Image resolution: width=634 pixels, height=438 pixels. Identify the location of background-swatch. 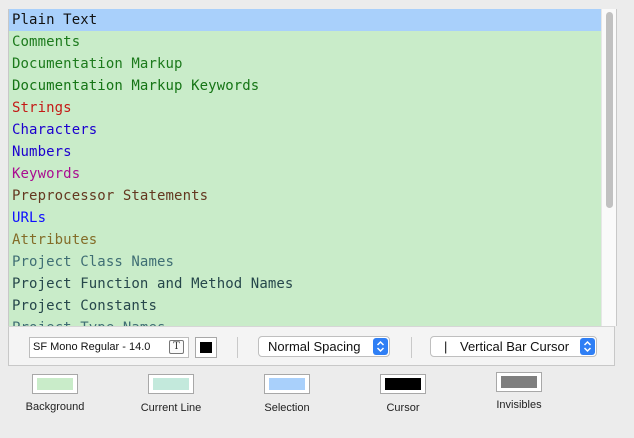
(55, 384).